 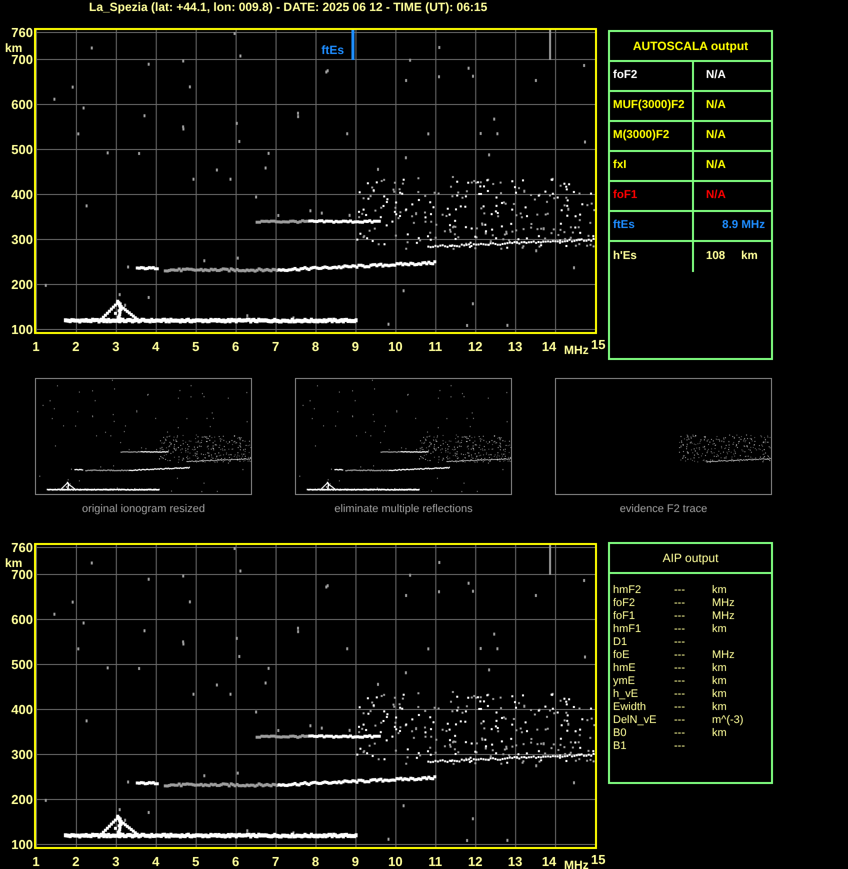 What do you see at coordinates (22, 709) in the screenshot?
I see `y-axis-tick-label: 400` at bounding box center [22, 709].